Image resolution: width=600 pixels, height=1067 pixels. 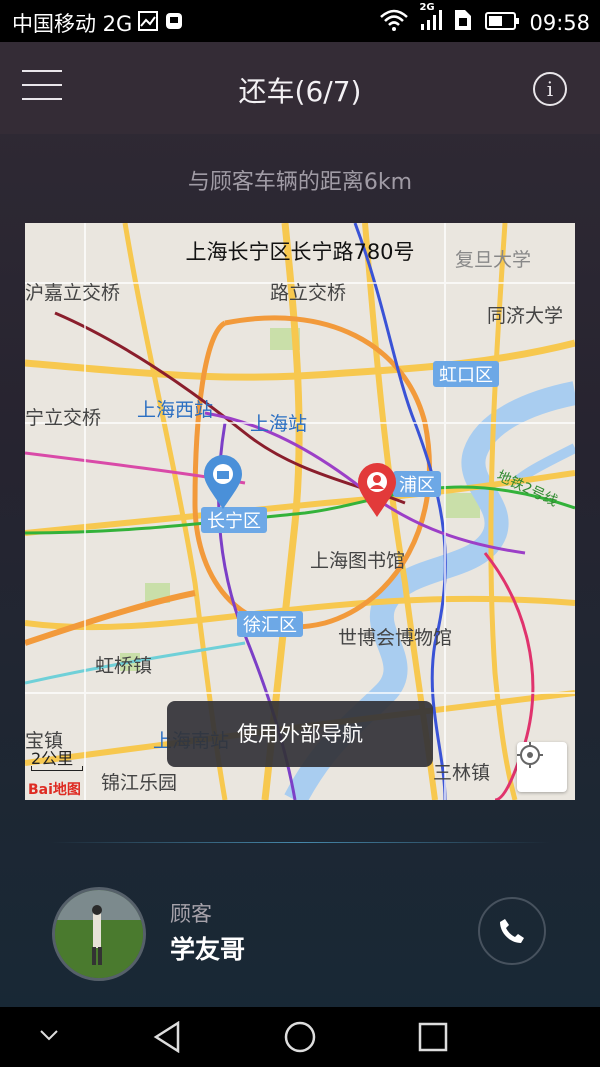 What do you see at coordinates (417, 484) in the screenshot?
I see `district-huangpu: 浦区` at bounding box center [417, 484].